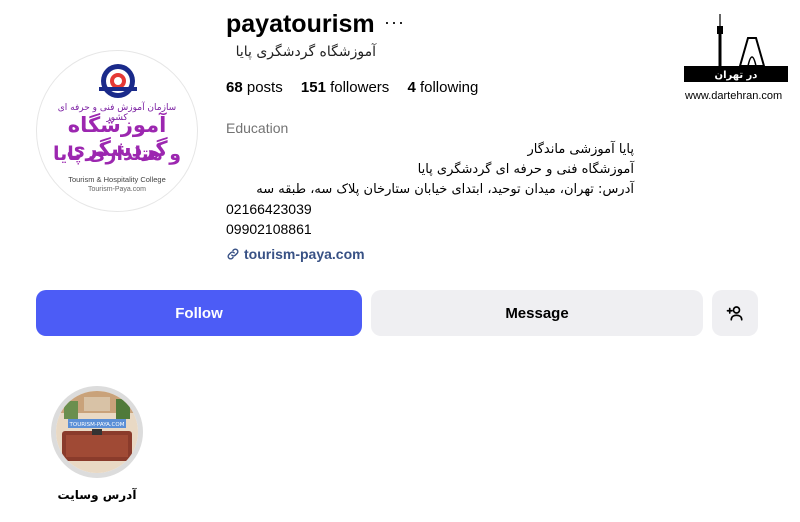  Describe the element at coordinates (736, 75) in the screenshot. I see `watermark-text: در تهران` at that location.